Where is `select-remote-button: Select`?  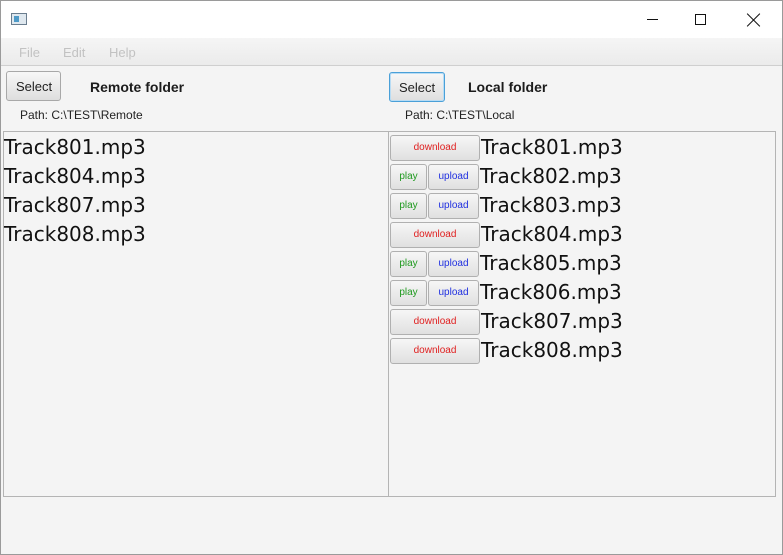
select-remote-button: Select is located at coordinates (33, 86).